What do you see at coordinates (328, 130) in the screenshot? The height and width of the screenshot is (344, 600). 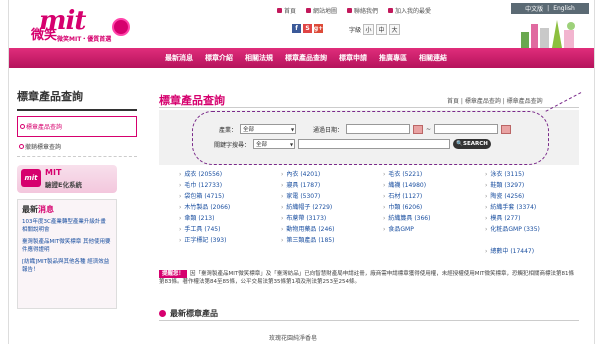 I see `date-label: 通過日期：` at bounding box center [328, 130].